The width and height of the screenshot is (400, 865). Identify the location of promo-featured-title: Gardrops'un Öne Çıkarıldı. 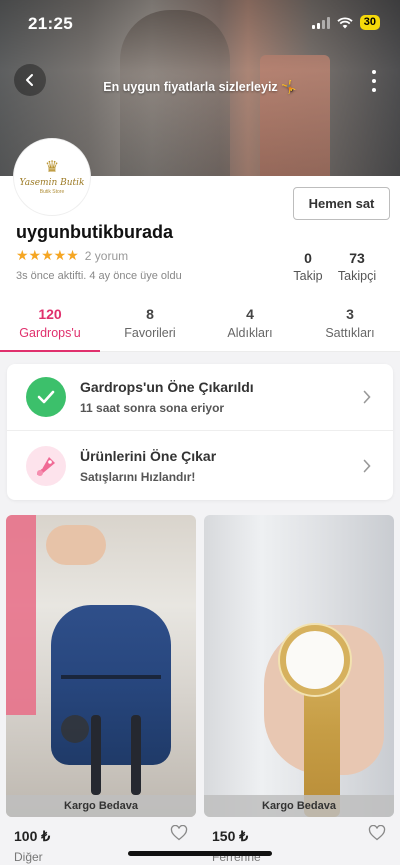
(167, 387).